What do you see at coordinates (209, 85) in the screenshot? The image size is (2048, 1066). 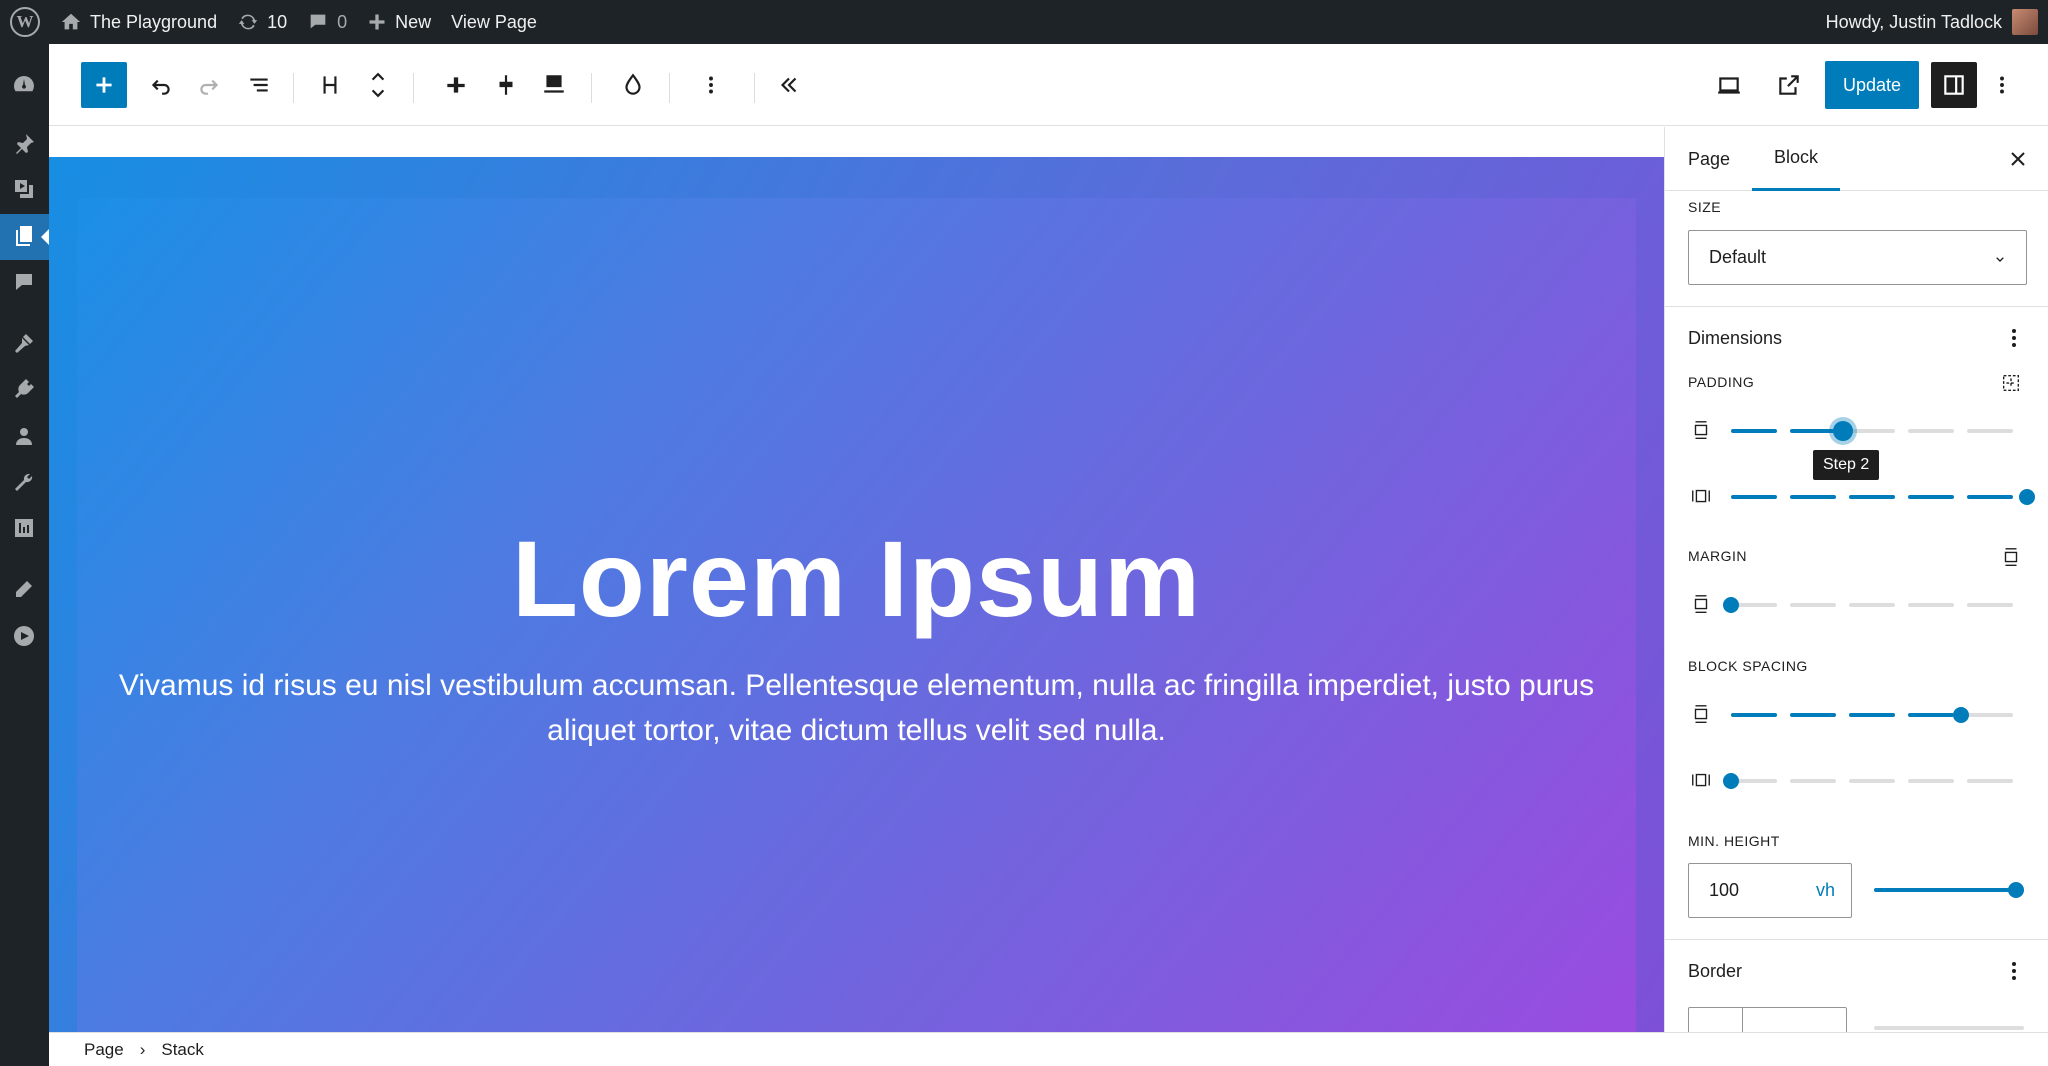 I see `redo-button` at bounding box center [209, 85].